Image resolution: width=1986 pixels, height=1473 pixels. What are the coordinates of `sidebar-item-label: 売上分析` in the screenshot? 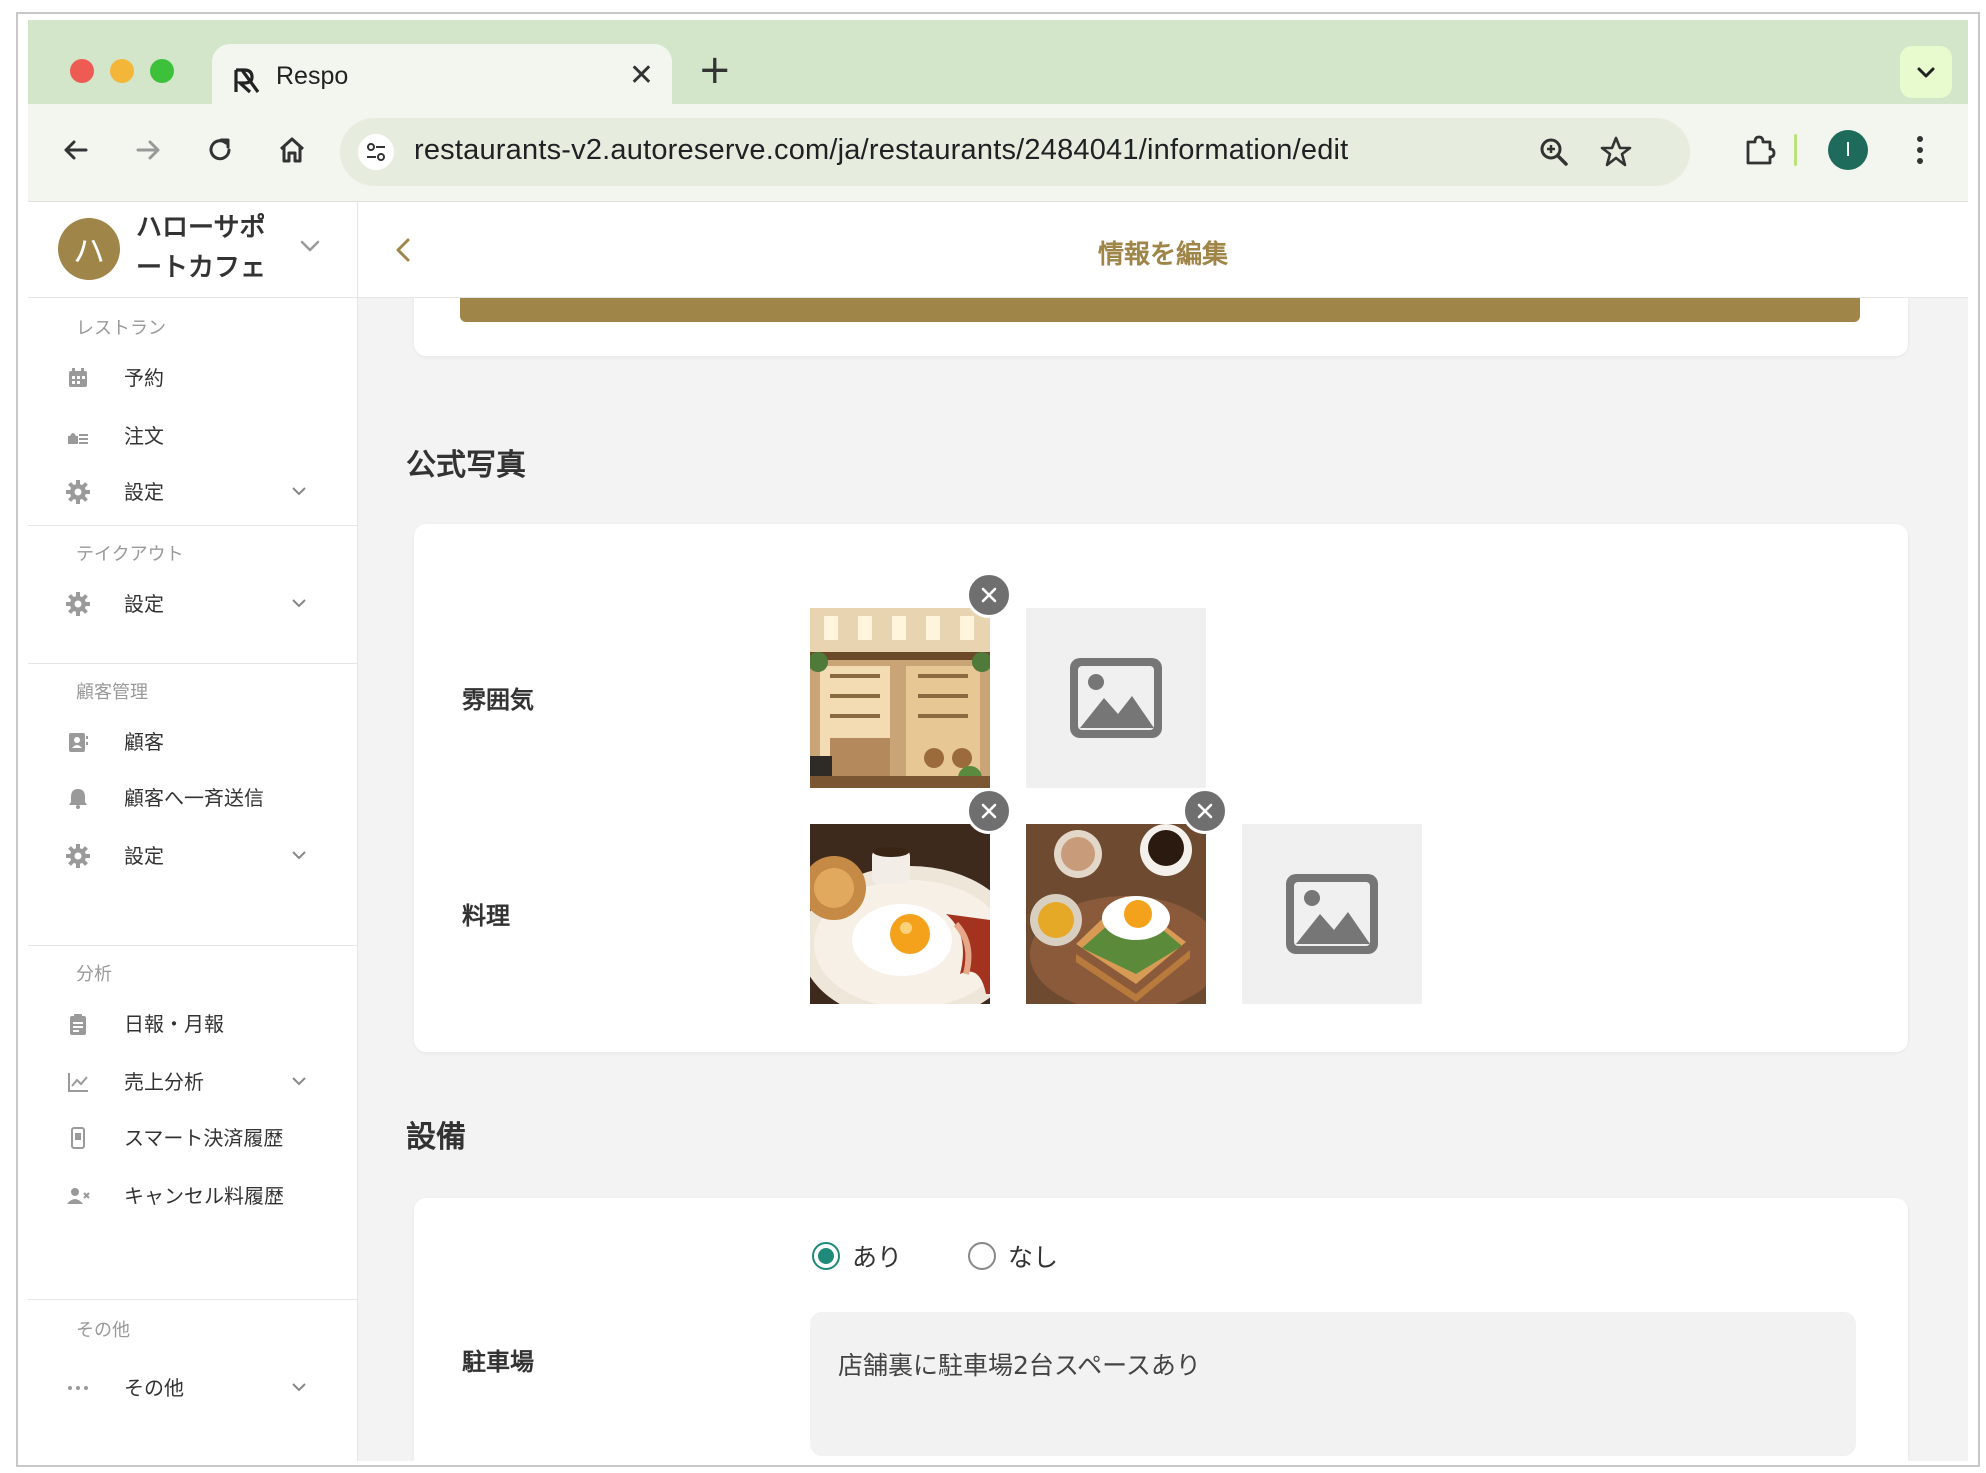 It's located at (164, 1082).